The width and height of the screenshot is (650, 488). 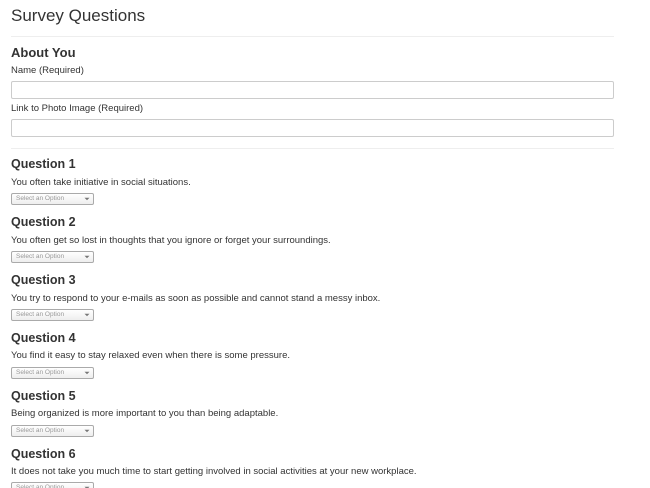 I want to click on question-1-title: Question 1, so click(x=43, y=164).